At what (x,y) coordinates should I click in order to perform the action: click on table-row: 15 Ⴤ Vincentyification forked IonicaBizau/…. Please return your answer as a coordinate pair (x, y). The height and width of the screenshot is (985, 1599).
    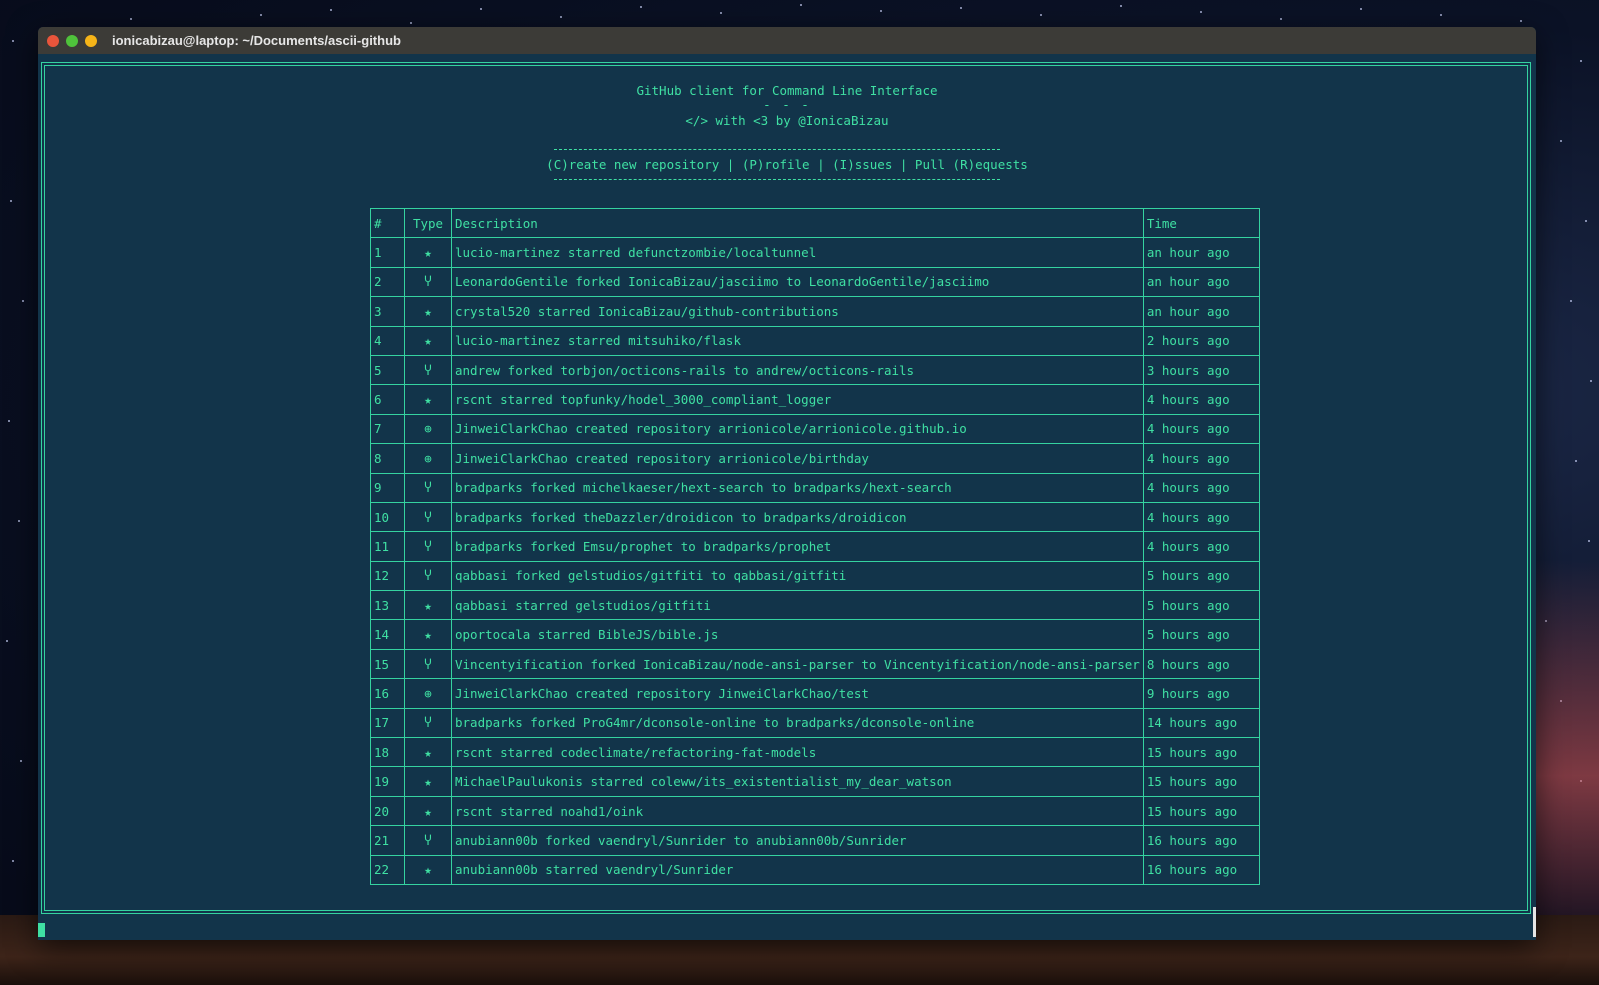
    Looking at the image, I should click on (815, 664).